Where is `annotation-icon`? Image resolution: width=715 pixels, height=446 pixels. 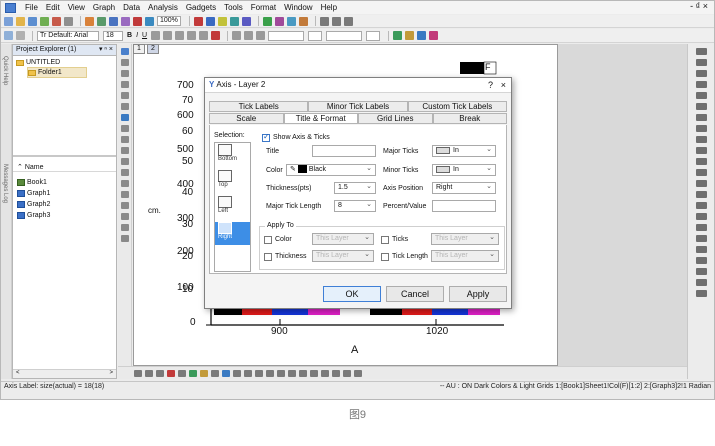 annotation-icon is located at coordinates (701, 205).